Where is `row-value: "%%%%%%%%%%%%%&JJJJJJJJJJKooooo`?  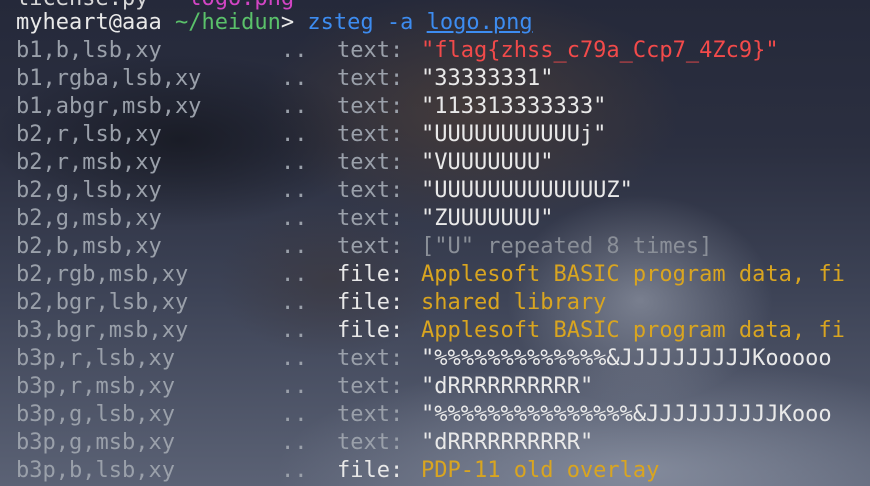
row-value: "%%%%%%%%%%%%%&JJJJJJJJJJKooooo is located at coordinates (626, 358).